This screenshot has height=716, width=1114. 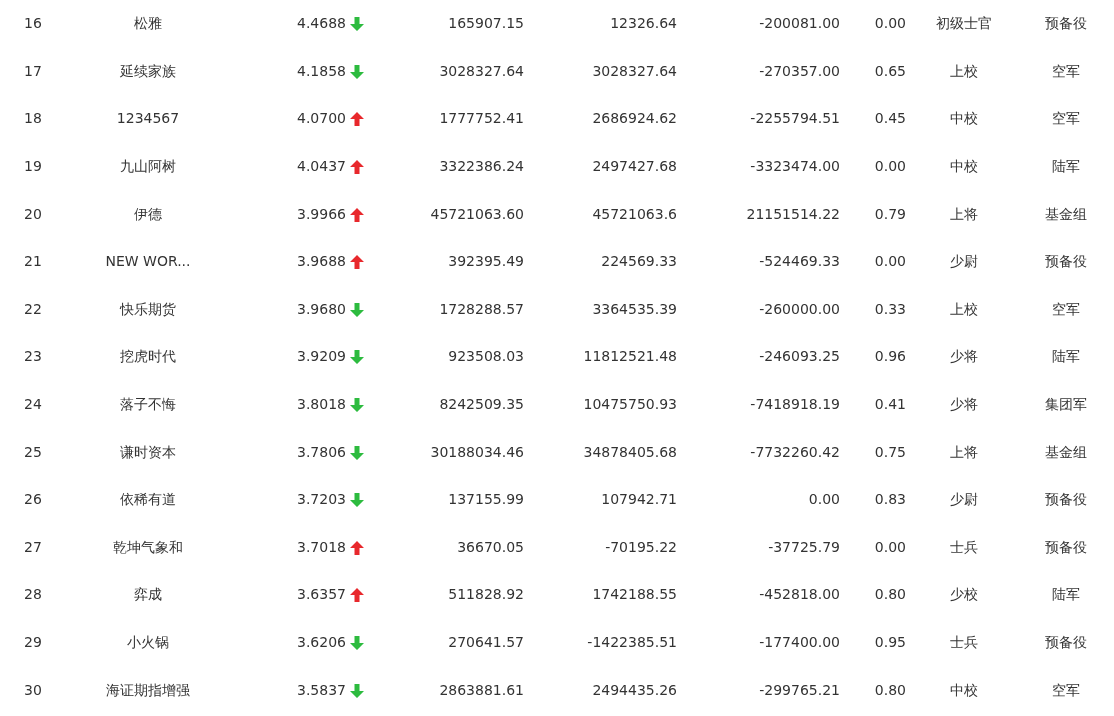 I want to click on rank-number: 26, so click(x=33, y=500).